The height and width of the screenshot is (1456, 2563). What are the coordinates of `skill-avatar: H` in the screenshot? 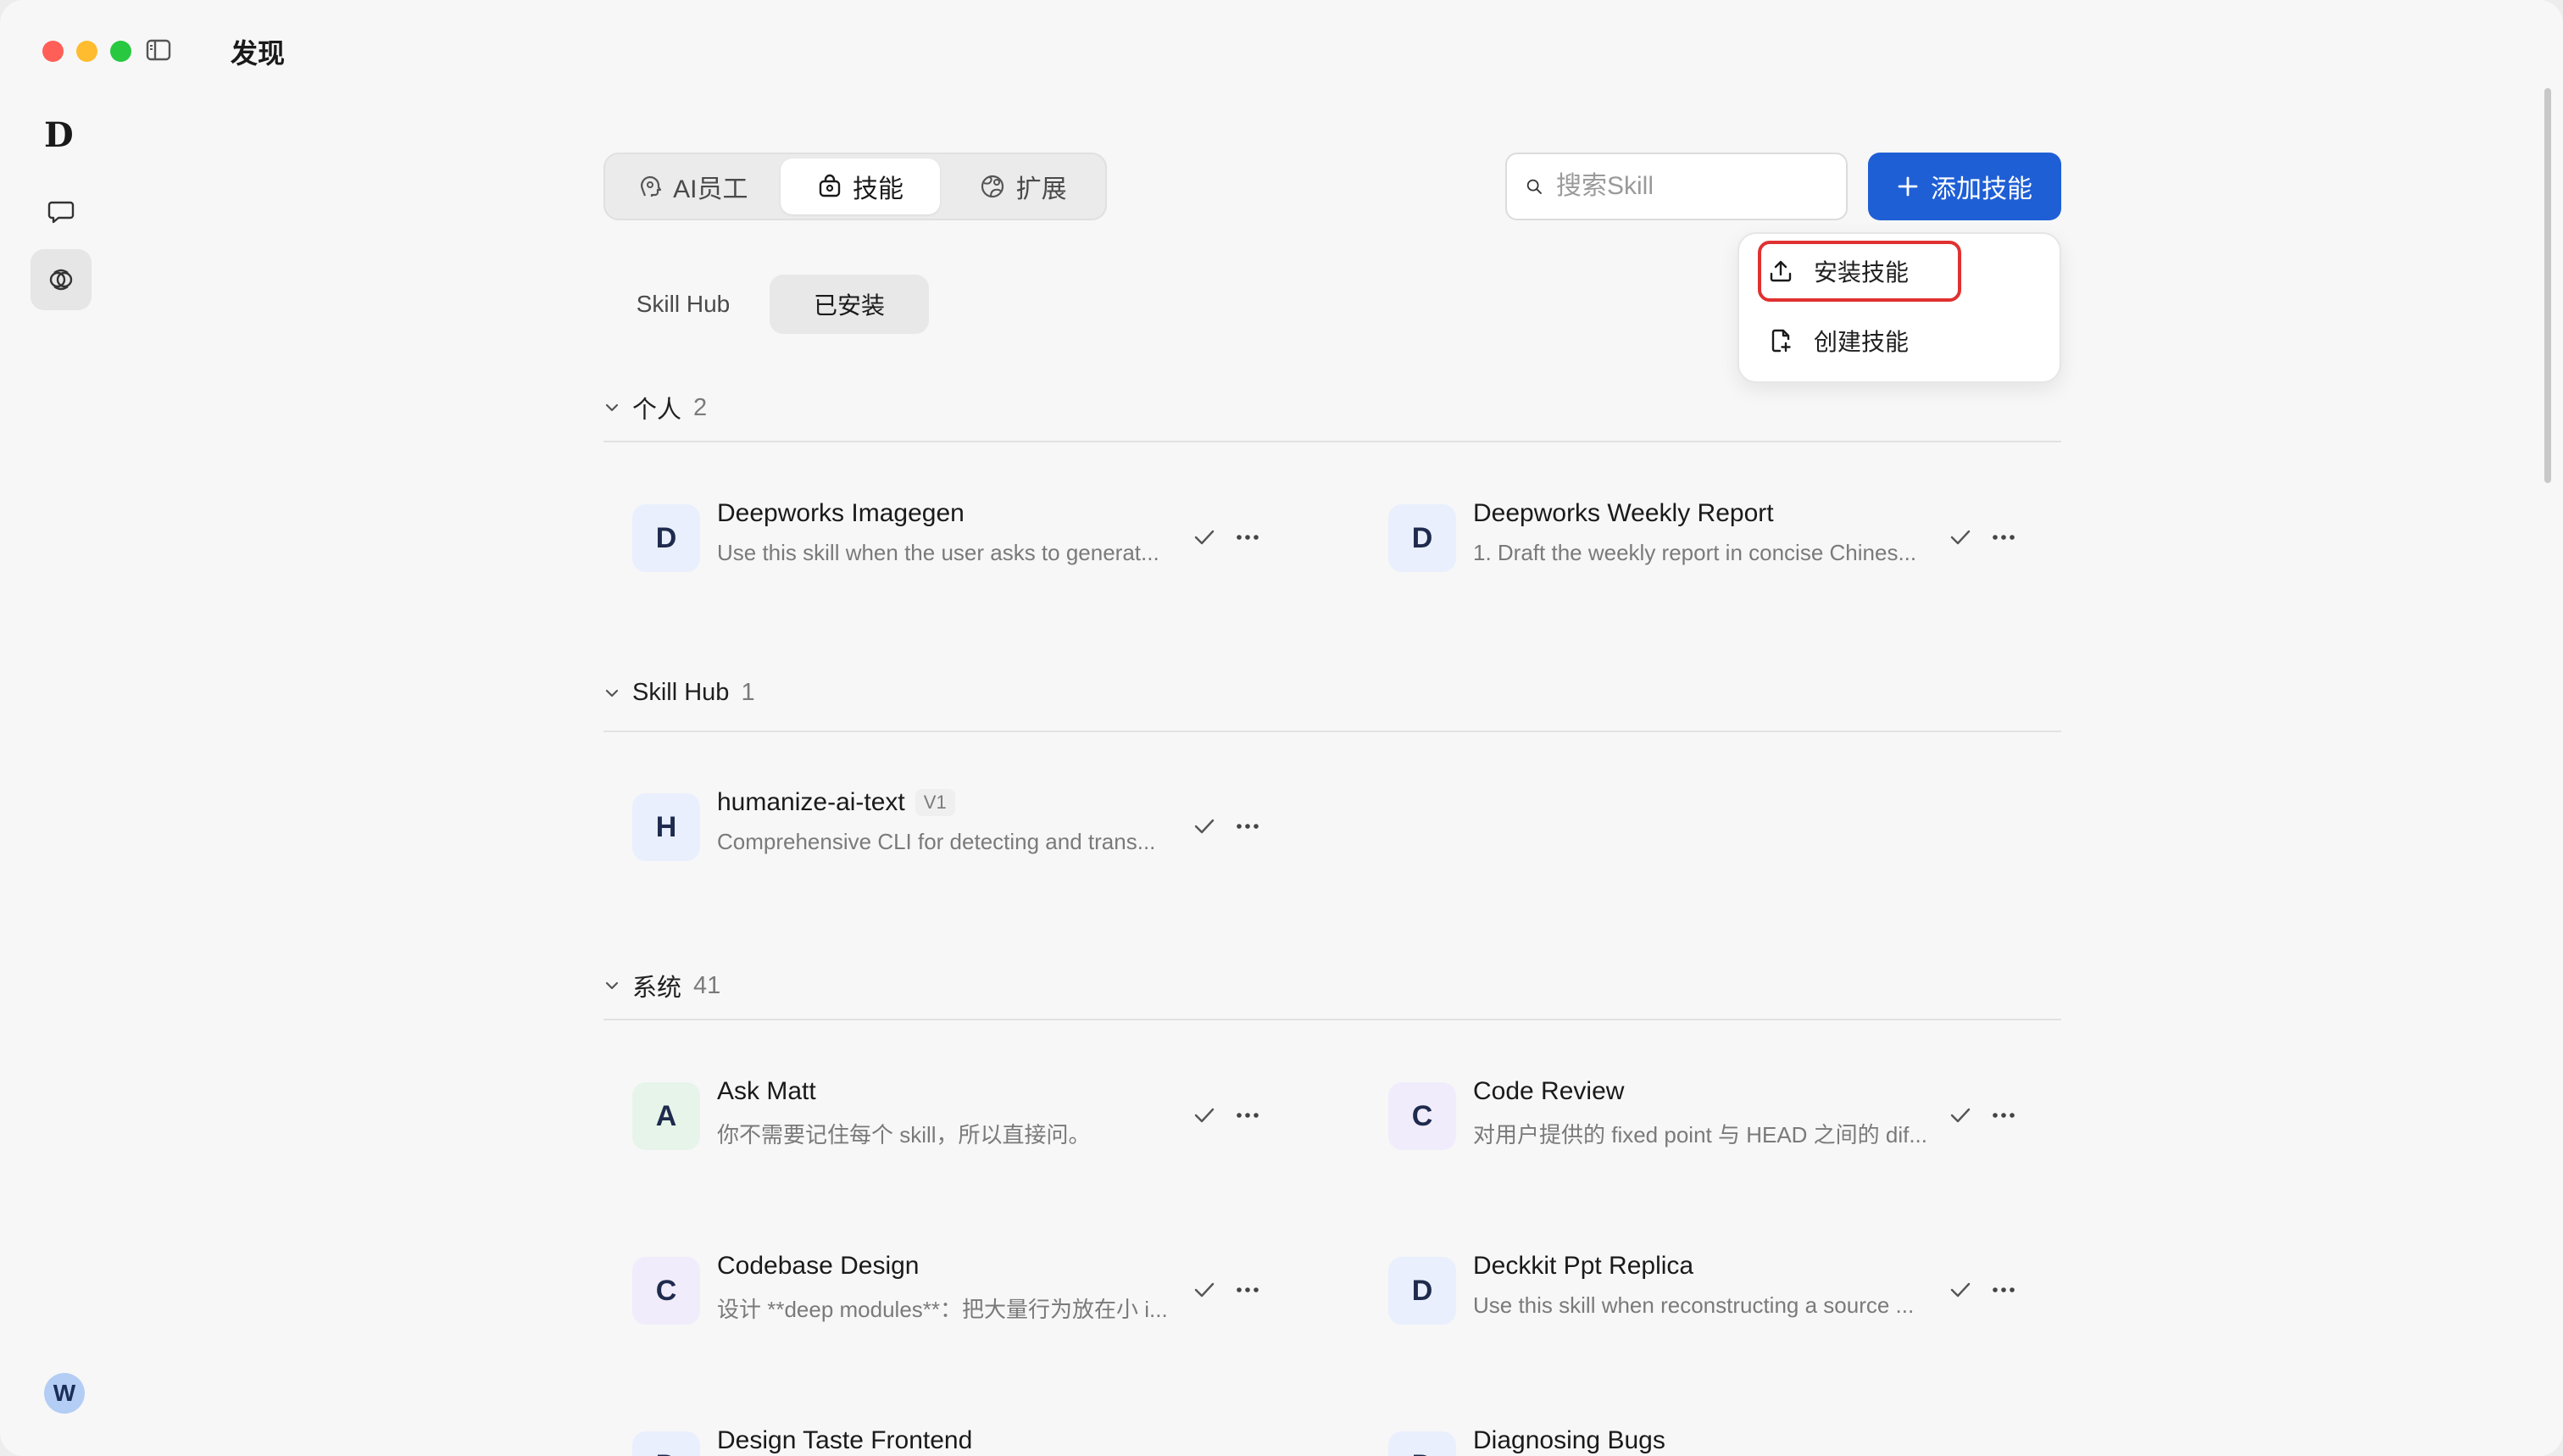 It's located at (666, 827).